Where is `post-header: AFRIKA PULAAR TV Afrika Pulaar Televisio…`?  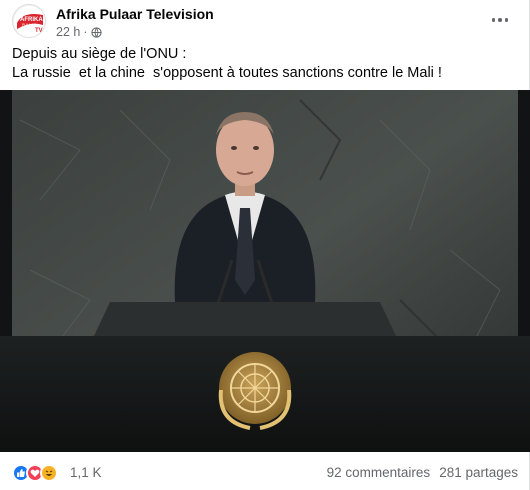
post-header: AFRIKA PULAAR TV Afrika Pulaar Televisio… is located at coordinates (265, 22).